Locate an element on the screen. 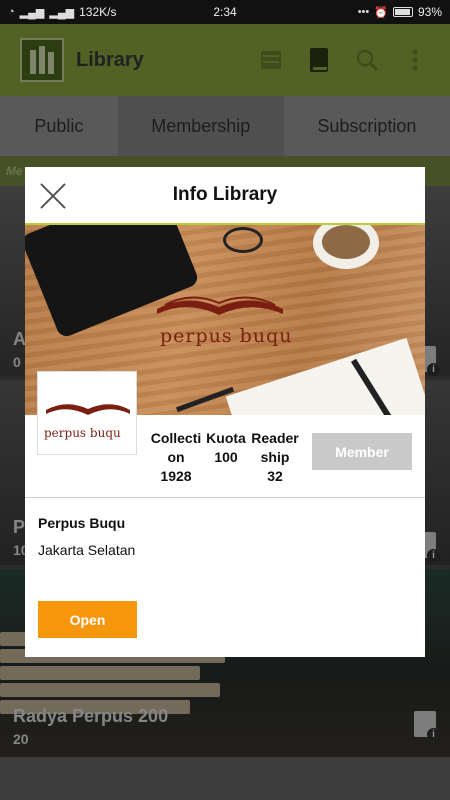 Image resolution: width=450 pixels, height=800 pixels. stat-value: 32 is located at coordinates (275, 476).